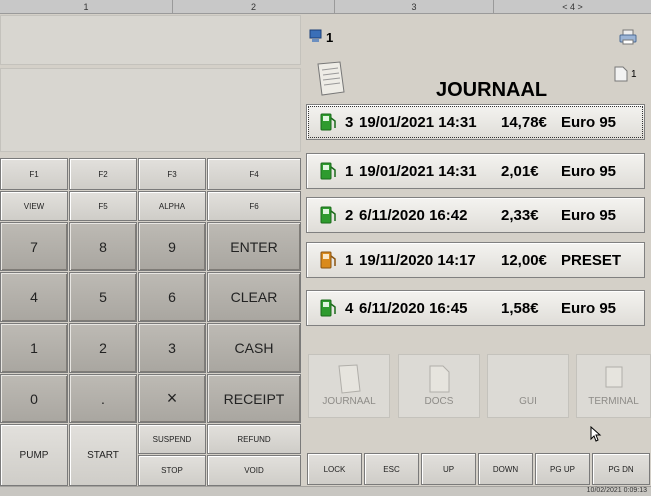  What do you see at coordinates (634, 74) in the screenshot?
I see `document-count: 1` at bounding box center [634, 74].